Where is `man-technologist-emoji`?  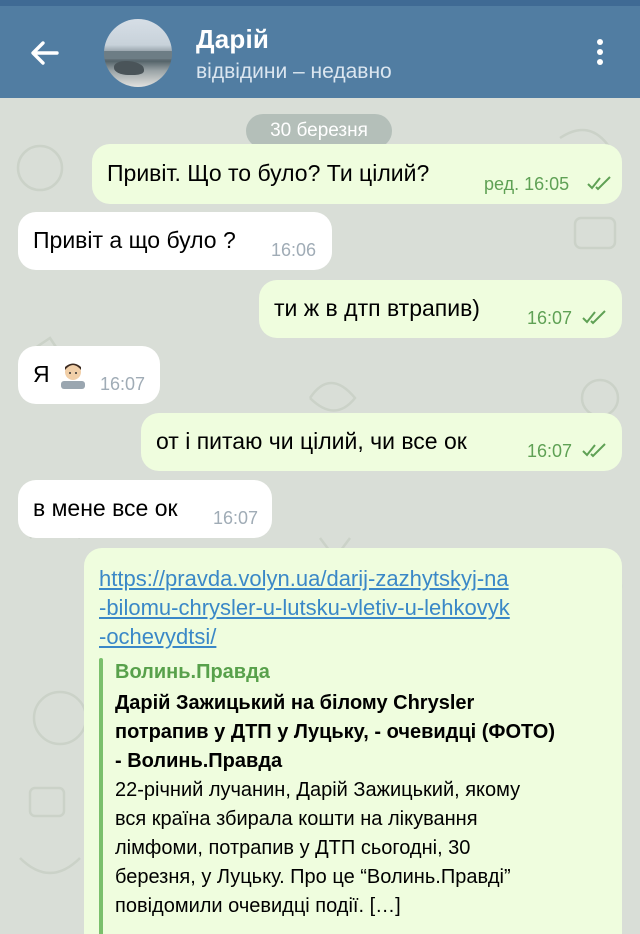
man-technologist-emoji is located at coordinates (73, 376).